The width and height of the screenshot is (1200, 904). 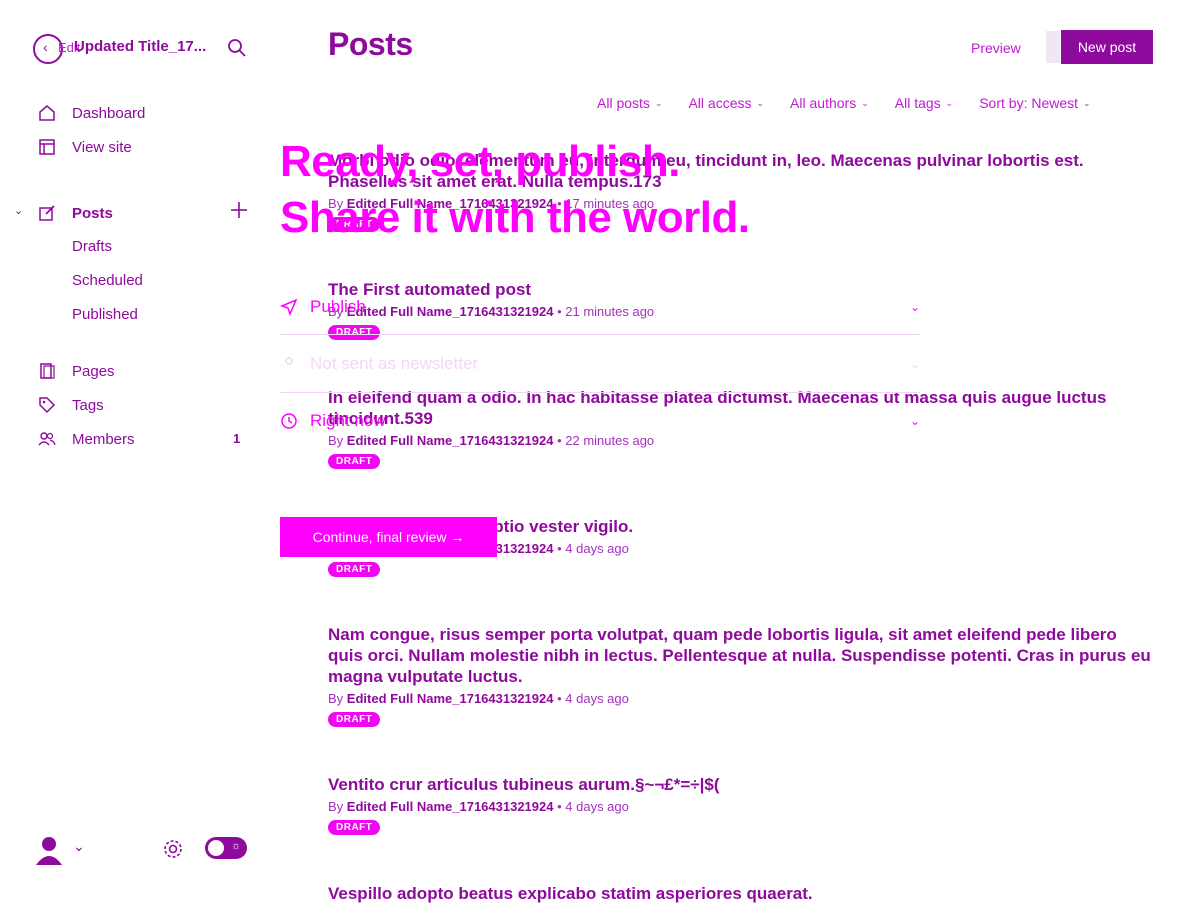 I want to click on members-count: 1, so click(x=237, y=438).